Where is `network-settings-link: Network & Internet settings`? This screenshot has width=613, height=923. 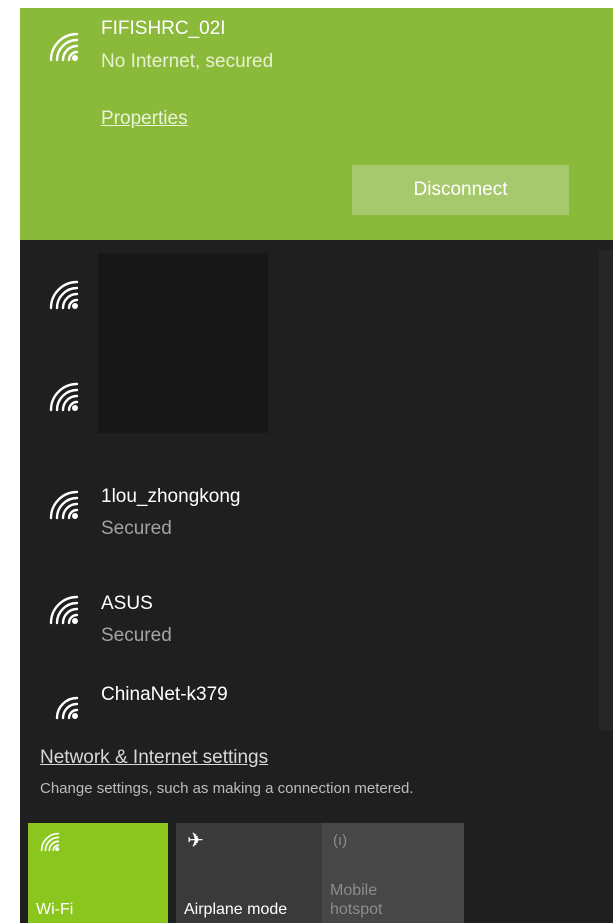 network-settings-link: Network & Internet settings is located at coordinates (154, 758).